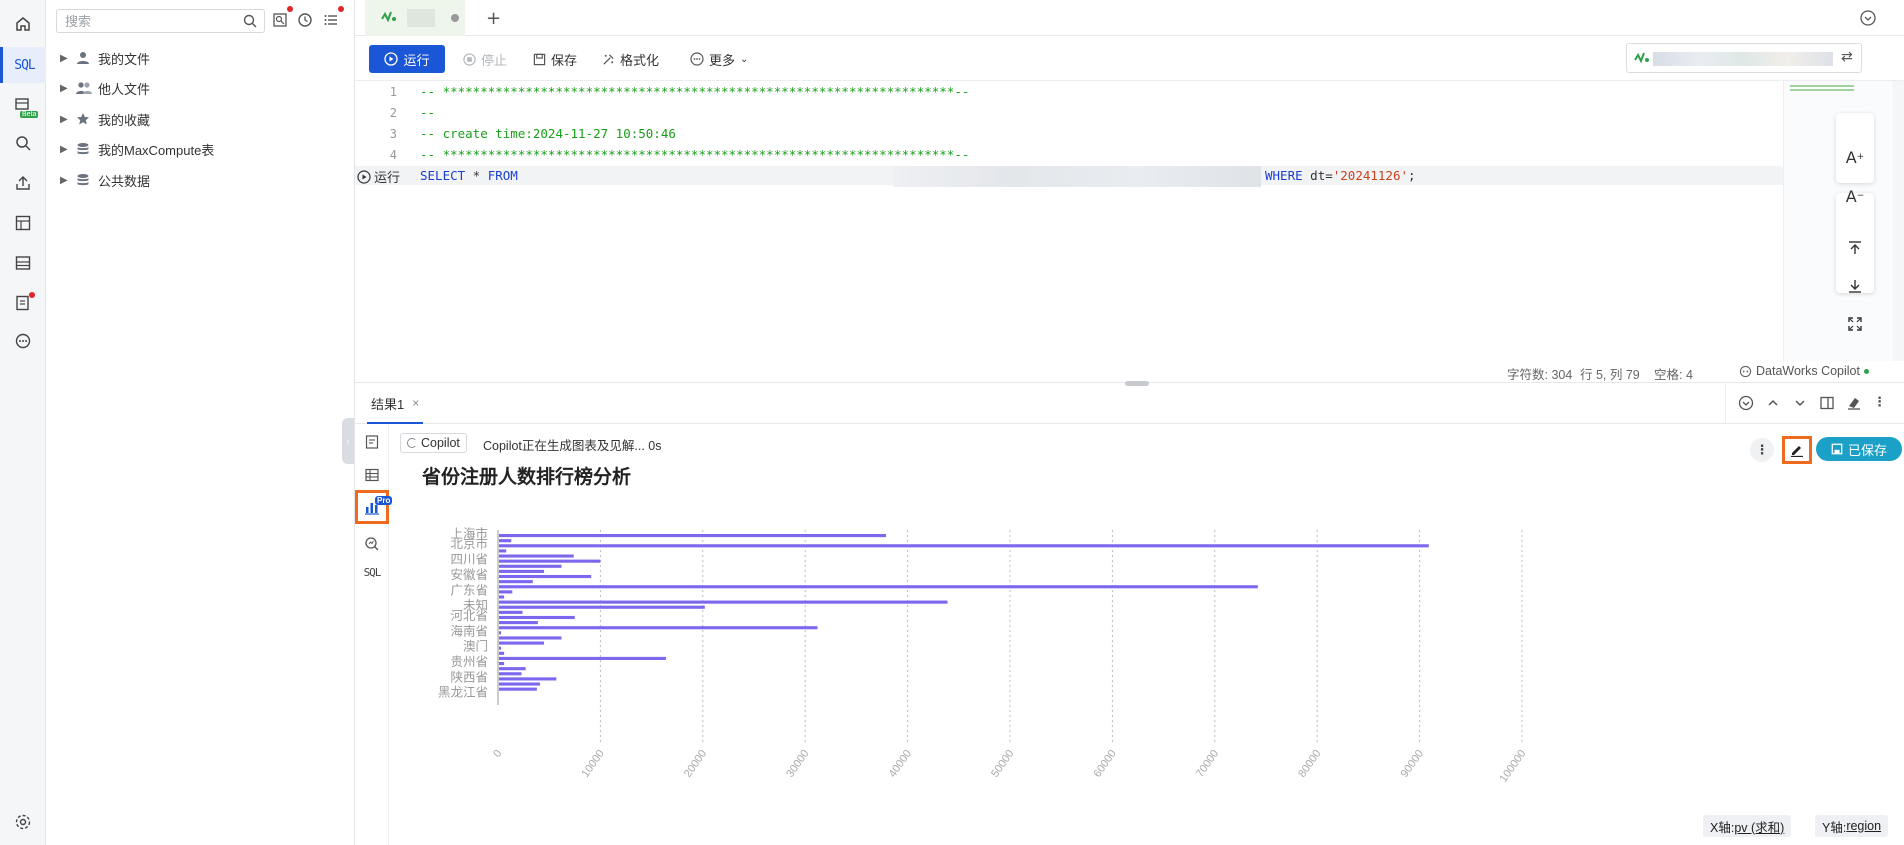 The image size is (1904, 845). I want to click on saved-button: 已保存, so click(1859, 449).